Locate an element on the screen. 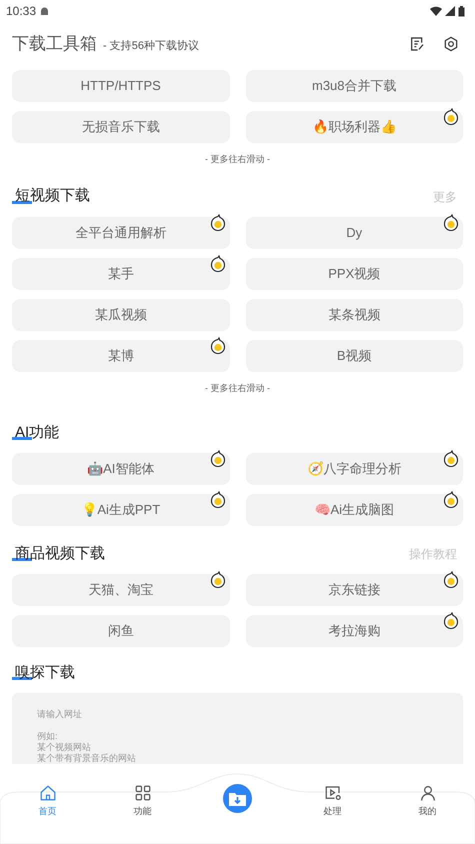 The image size is (475, 844). wifi-icon is located at coordinates (436, 11).